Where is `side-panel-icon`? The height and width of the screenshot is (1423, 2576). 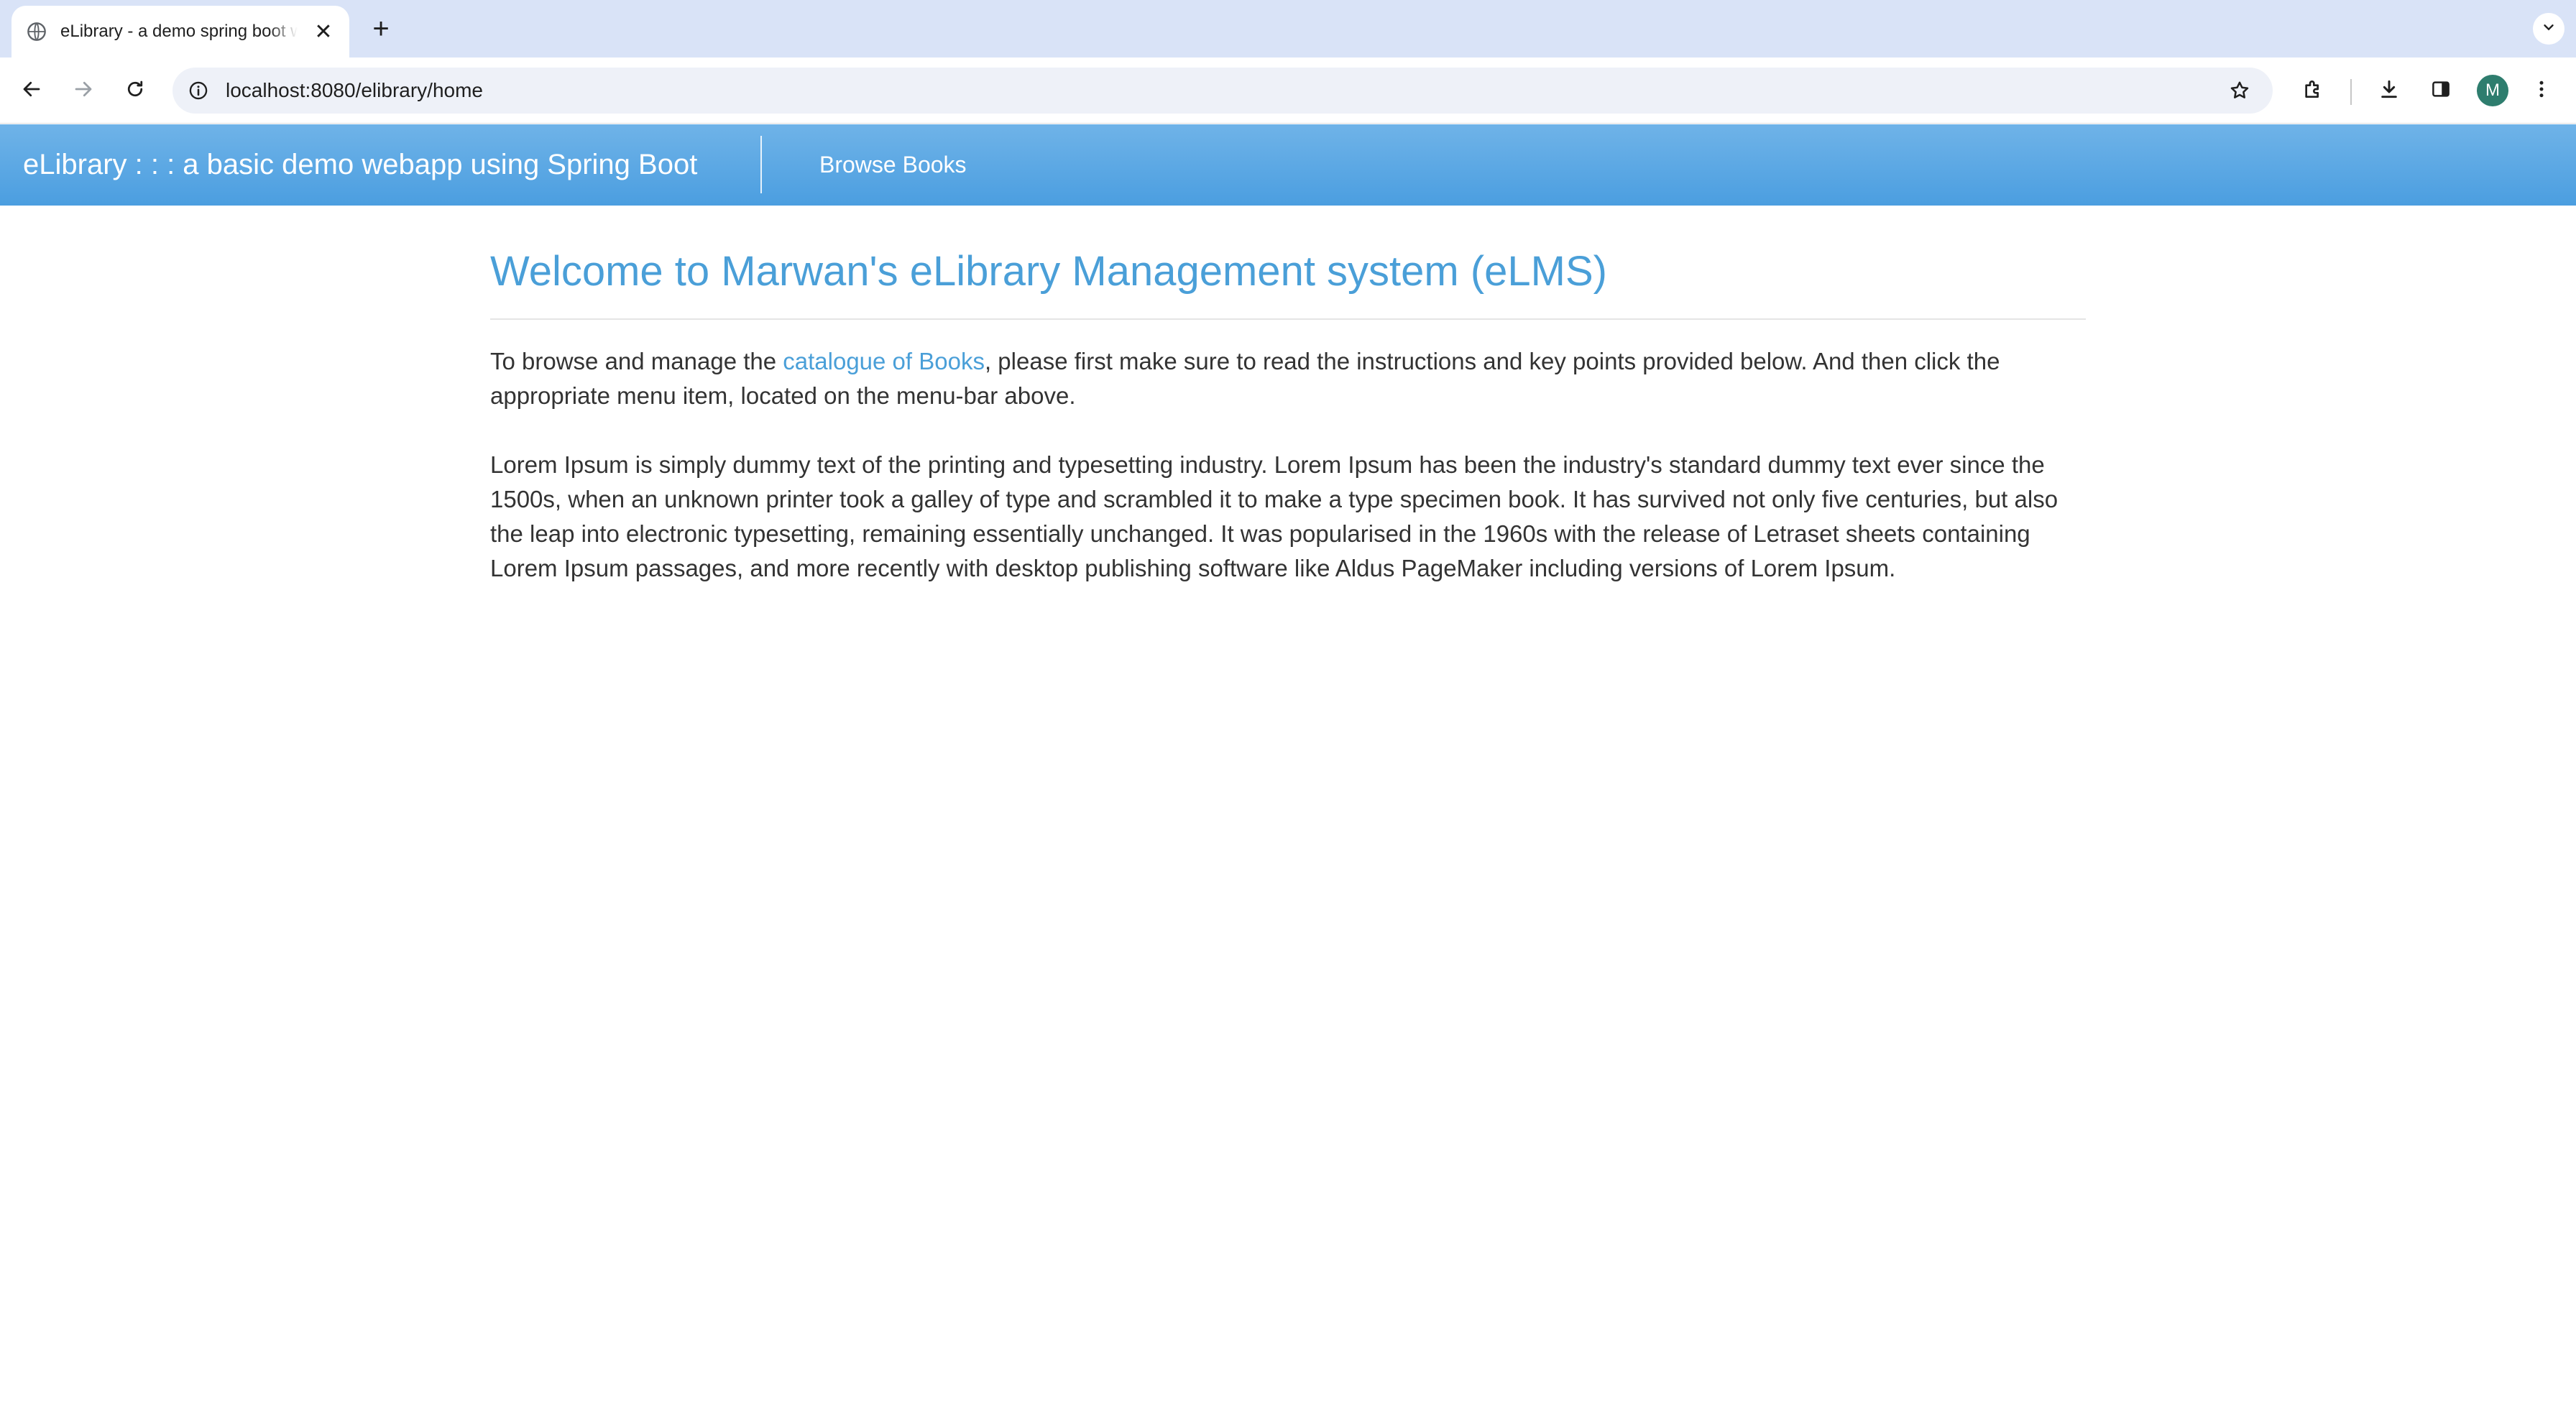
side-panel-icon is located at coordinates (2441, 90).